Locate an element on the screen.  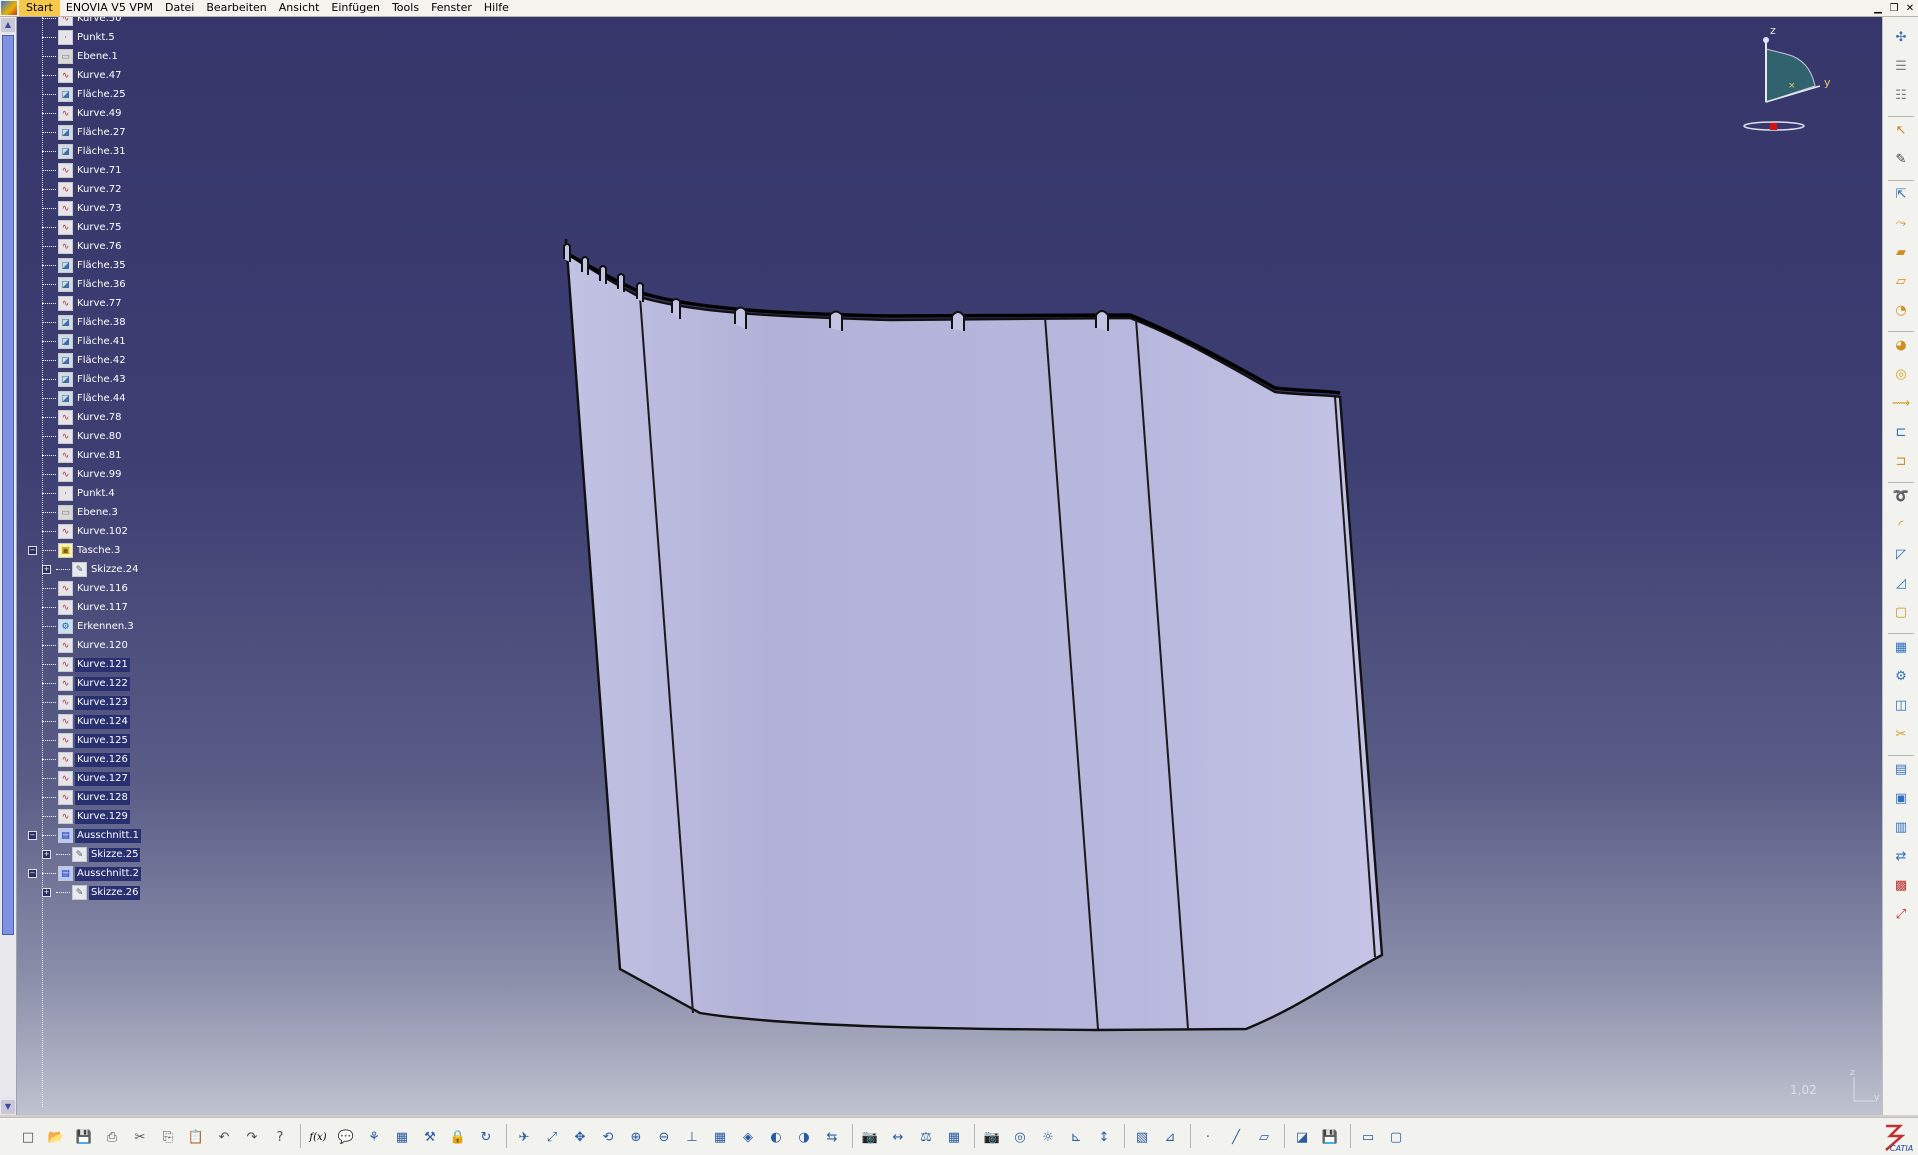
tree-node-fl-che-42: ◪ Fläche.42 is located at coordinates (85, 360).